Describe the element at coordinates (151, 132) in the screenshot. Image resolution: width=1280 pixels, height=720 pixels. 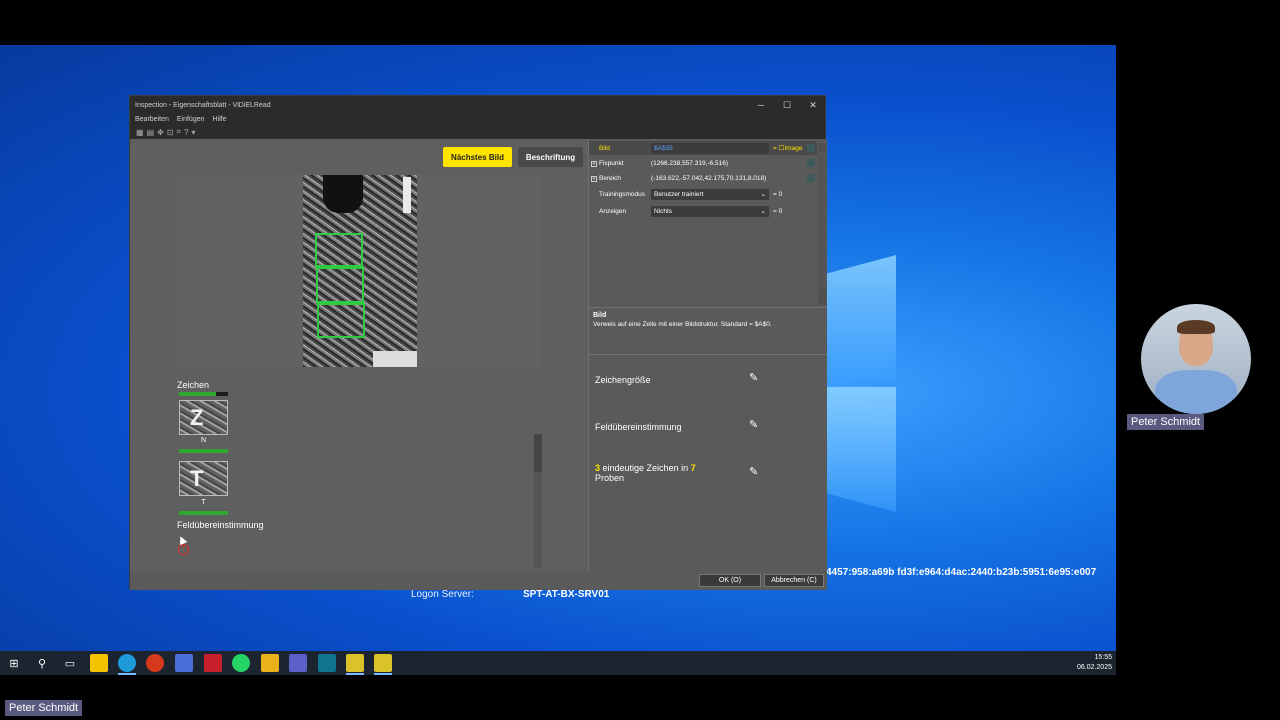
I see `table-icon: ▤` at that location.